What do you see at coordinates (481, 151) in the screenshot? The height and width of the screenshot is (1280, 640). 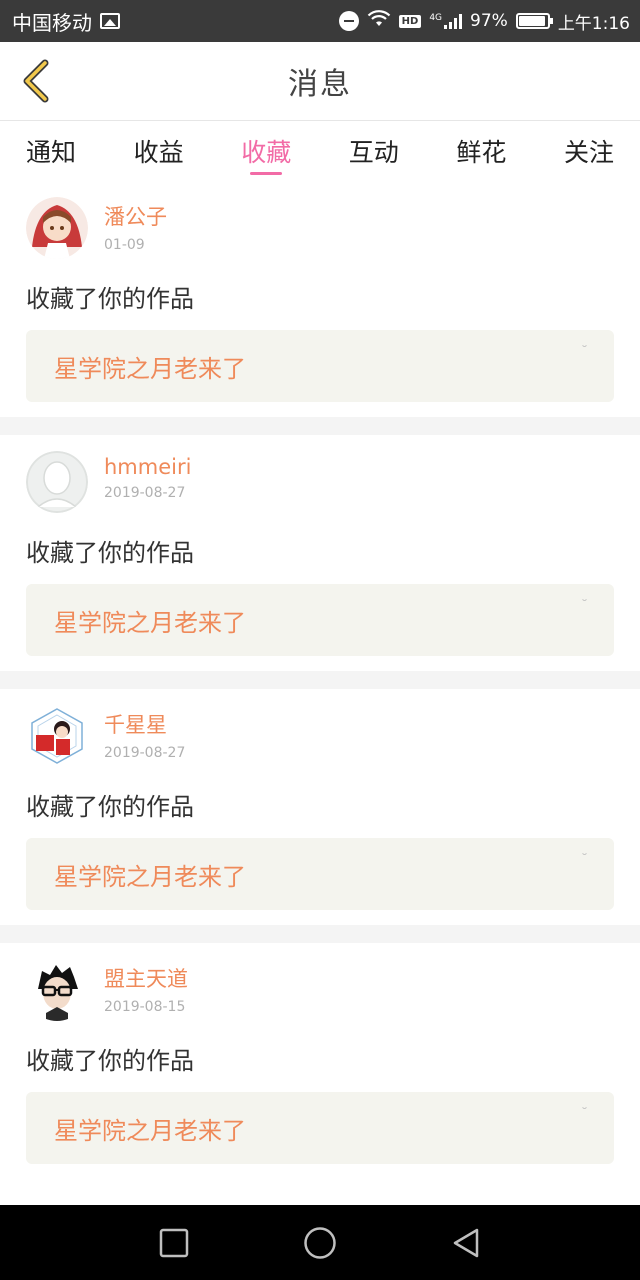 I see `tab-flowers: 鲜花` at bounding box center [481, 151].